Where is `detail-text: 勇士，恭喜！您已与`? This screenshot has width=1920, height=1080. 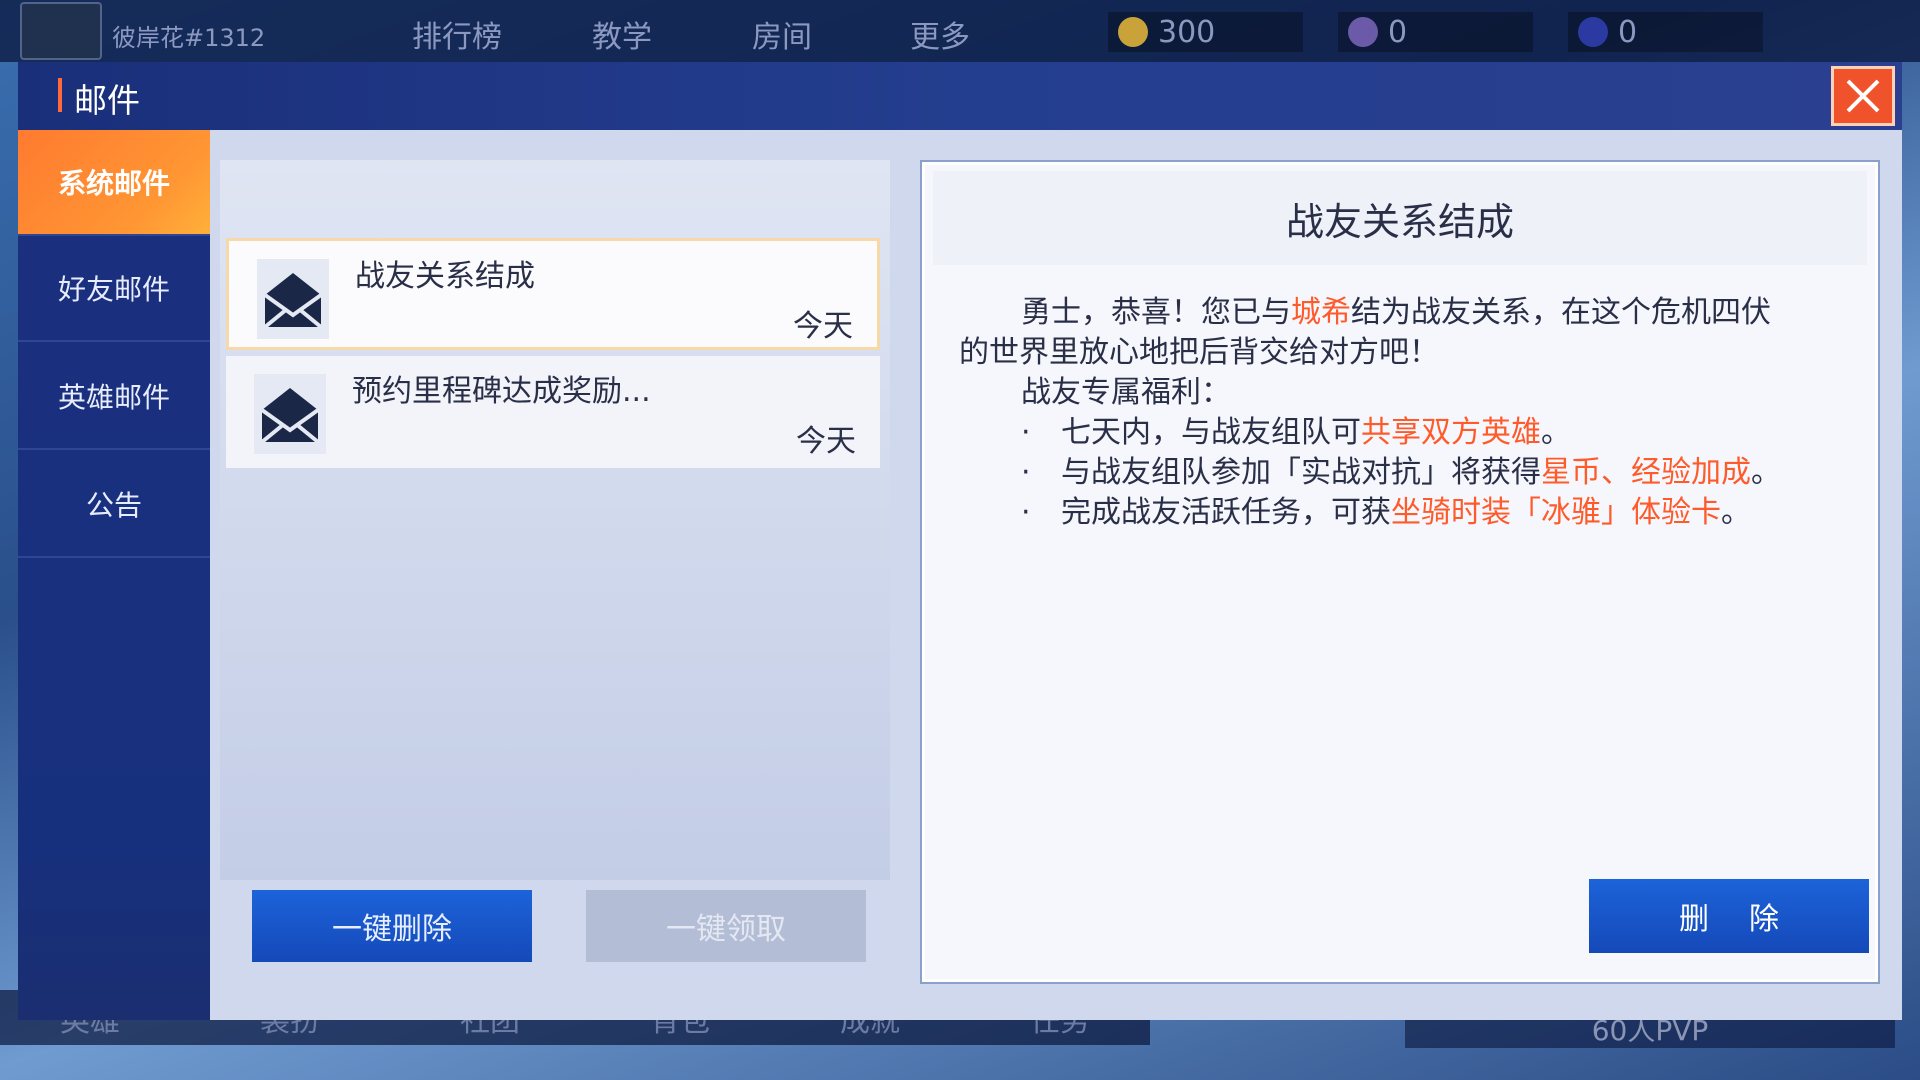 detail-text: 勇士，恭喜！您已与 is located at coordinates (1156, 312).